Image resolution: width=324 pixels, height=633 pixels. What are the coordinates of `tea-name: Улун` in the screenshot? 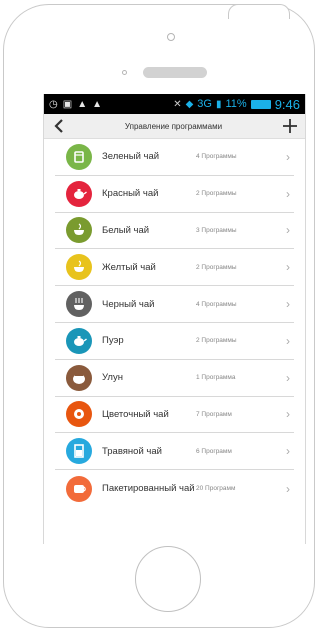 It's located at (112, 378).